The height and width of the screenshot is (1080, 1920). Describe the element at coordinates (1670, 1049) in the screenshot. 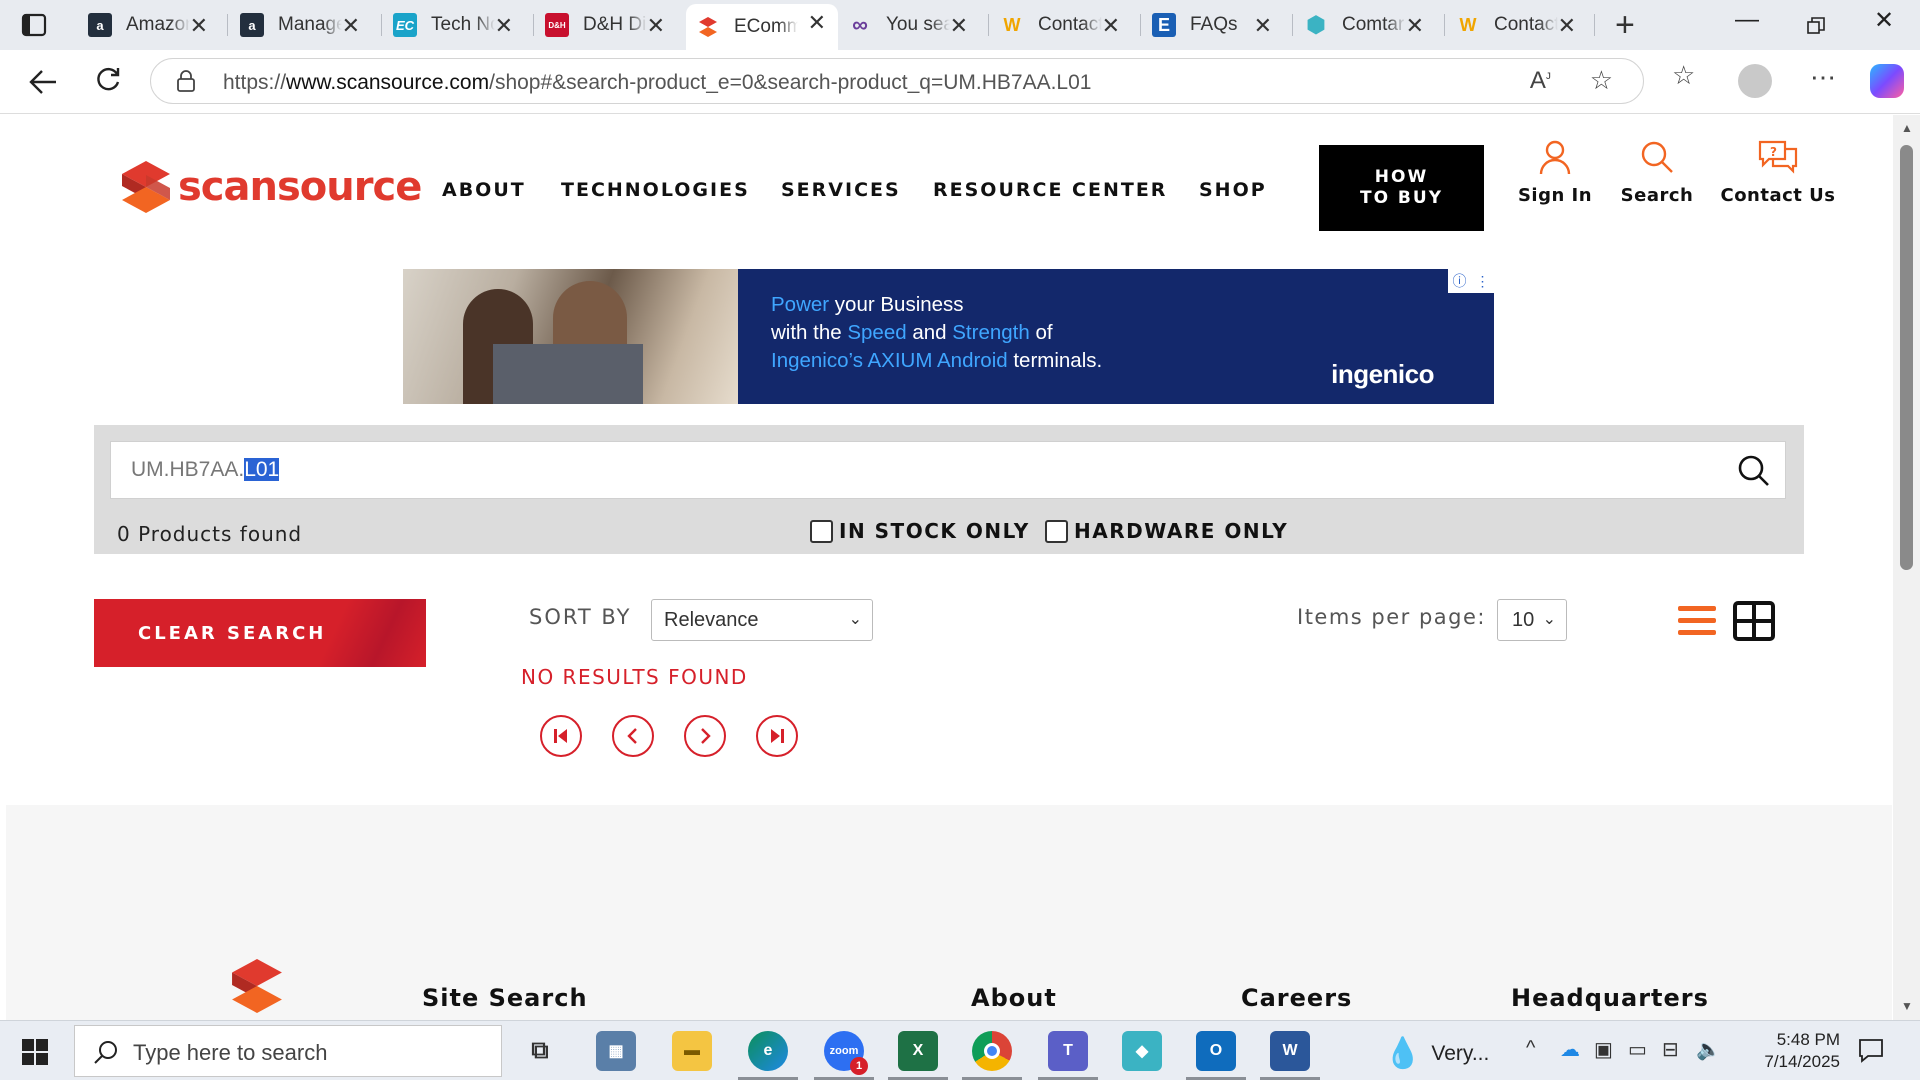

I see `network-icon: ⊟` at that location.